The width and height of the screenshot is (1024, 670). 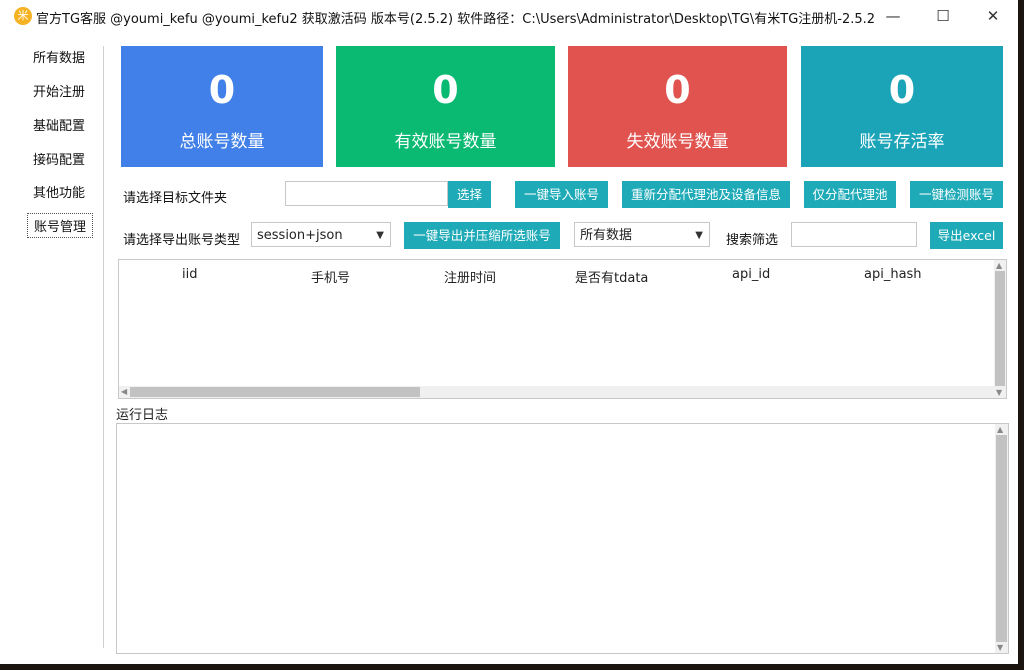 I want to click on log-vertical-scroll-thumb, so click(x=1001, y=538).